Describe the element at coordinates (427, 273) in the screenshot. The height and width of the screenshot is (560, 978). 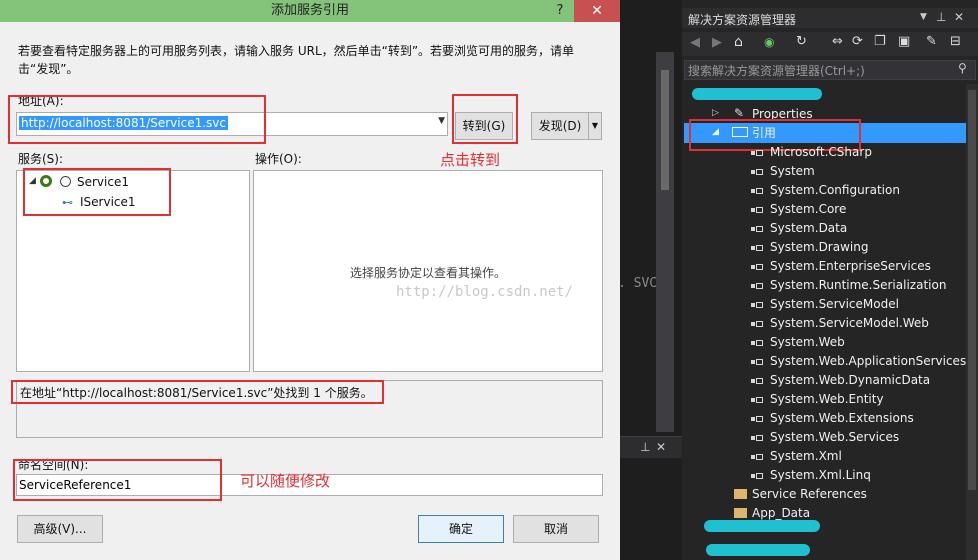
I see `operations-placeholder: 选择服务协定以查看其操作。` at that location.